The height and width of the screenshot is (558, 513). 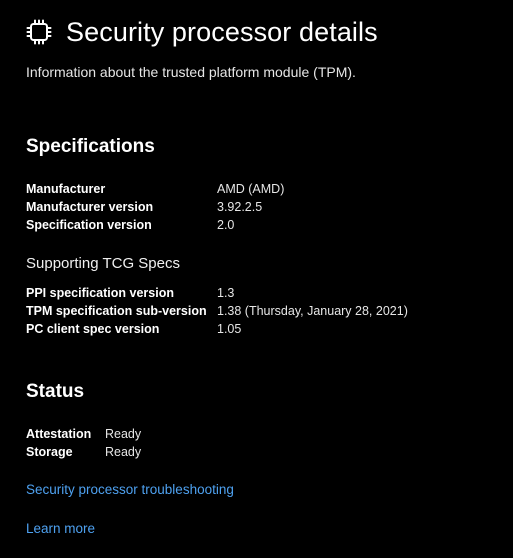 I want to click on tcg-row-ppi-version: PPI specification version 1.3, so click(x=217, y=293).